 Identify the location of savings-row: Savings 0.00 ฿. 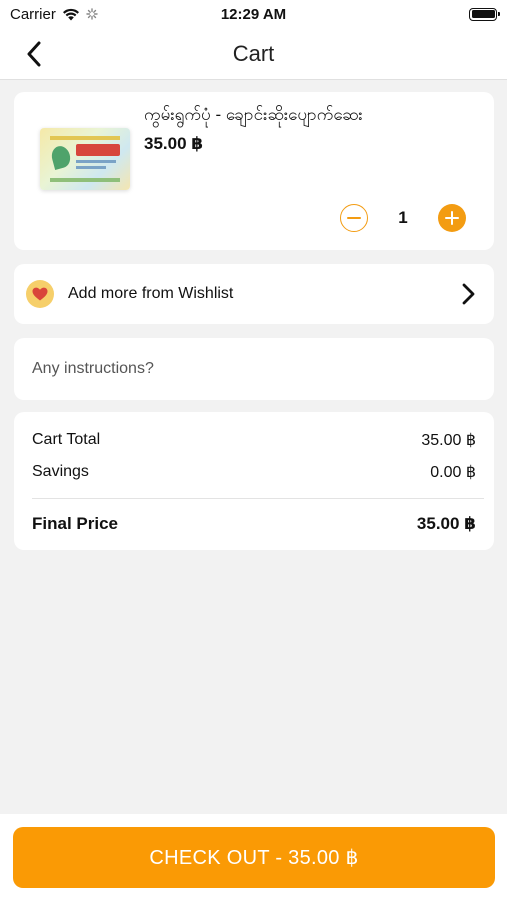
(254, 472).